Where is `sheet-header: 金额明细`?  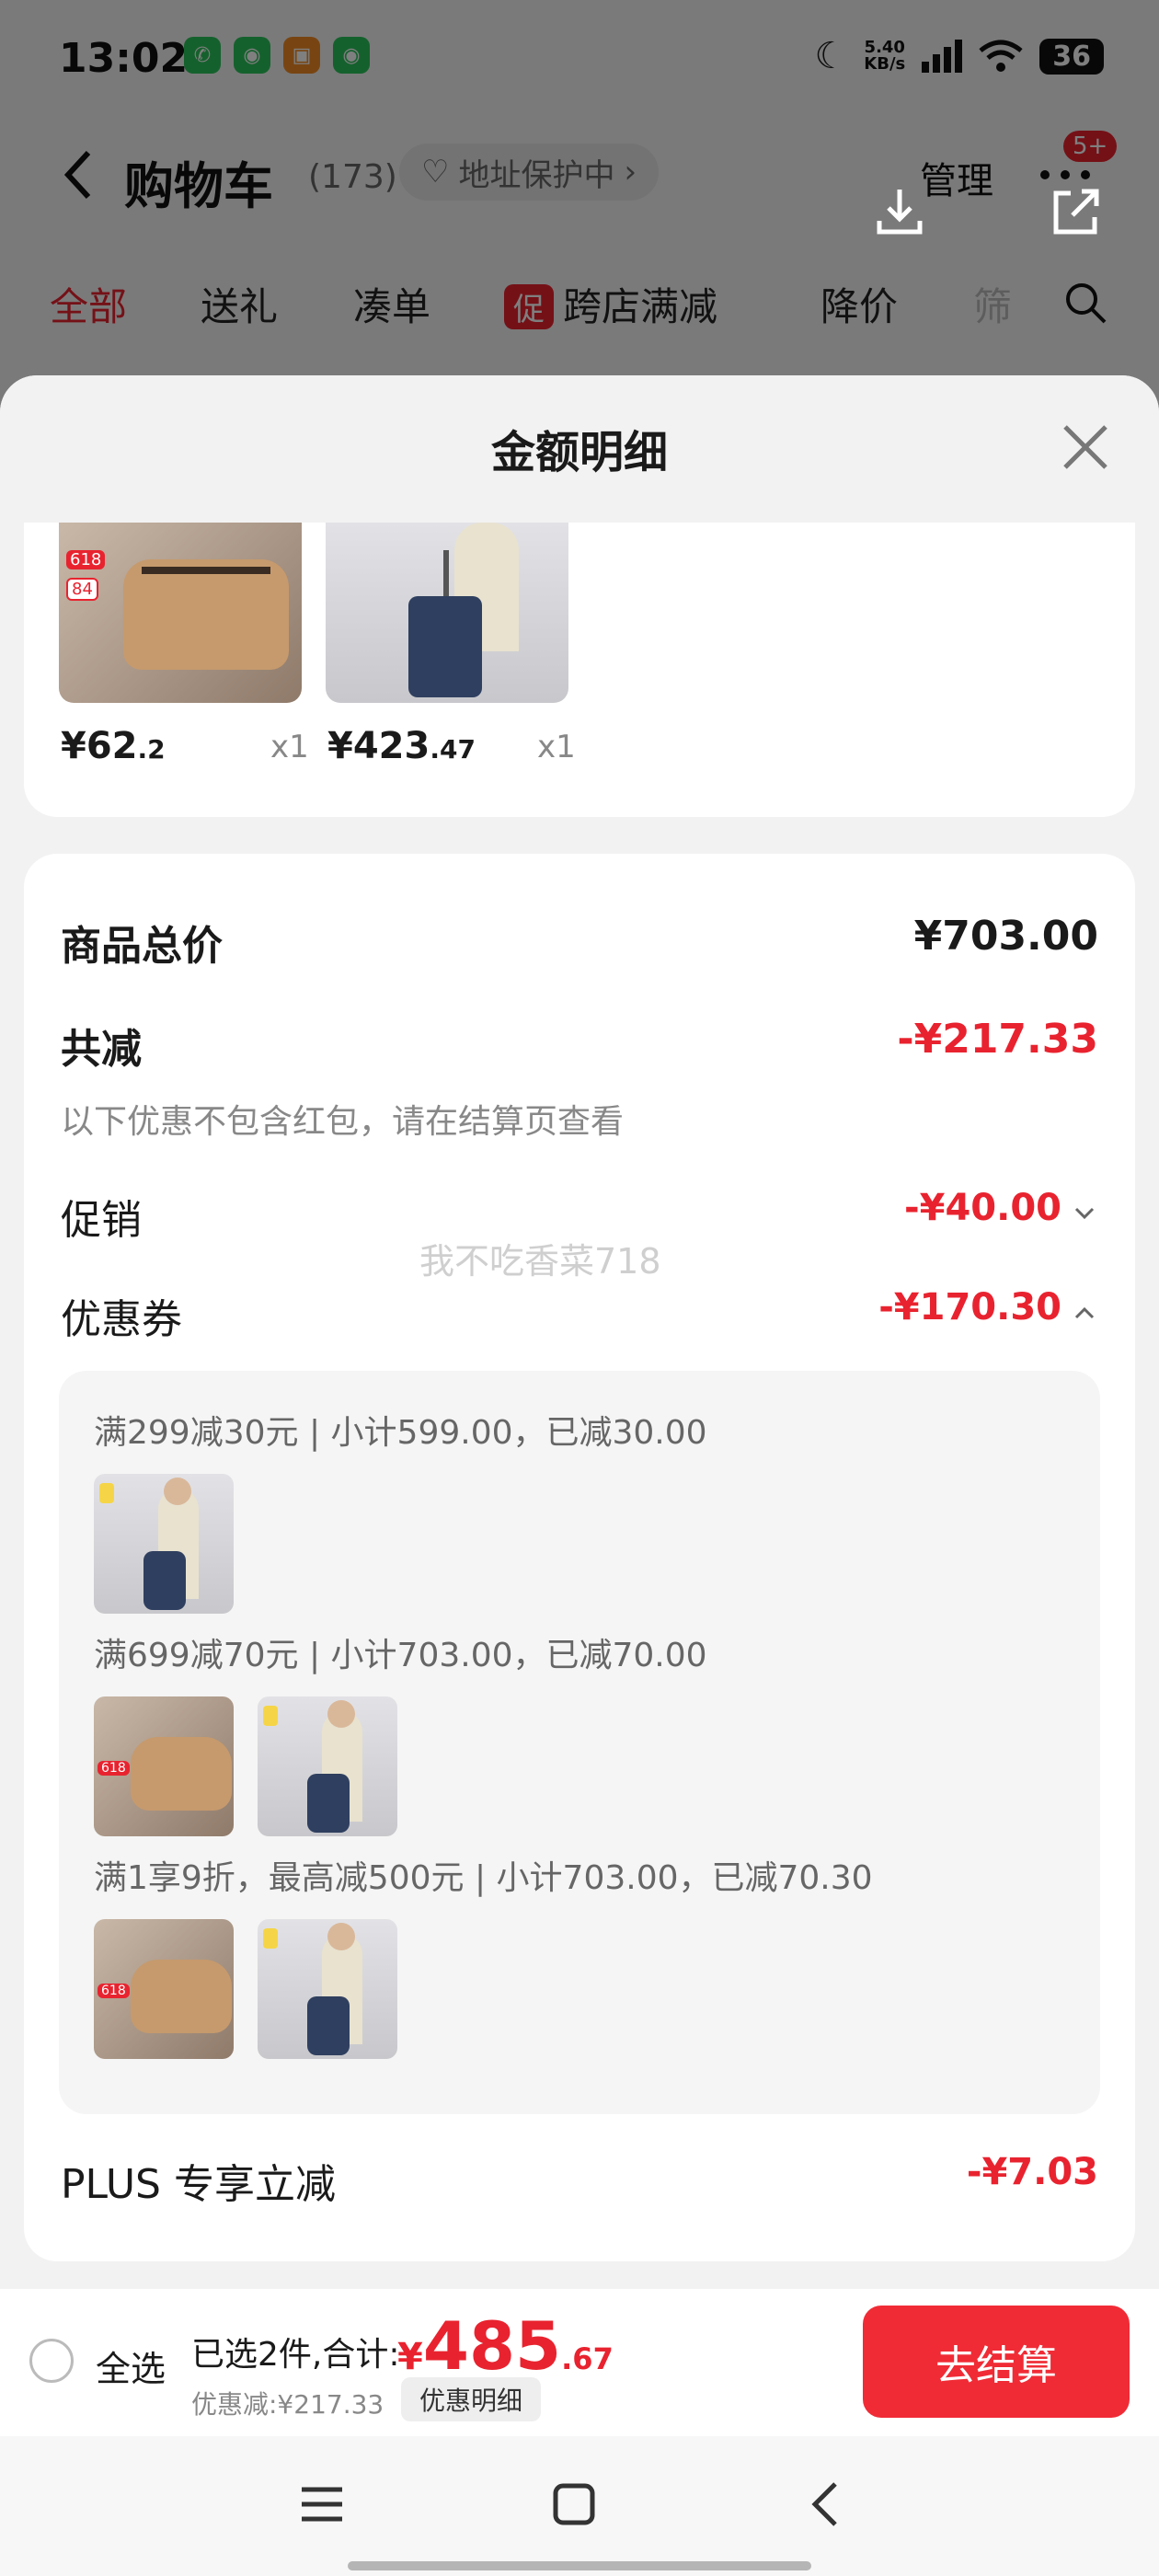
sheet-header: 金额明细 is located at coordinates (579, 449).